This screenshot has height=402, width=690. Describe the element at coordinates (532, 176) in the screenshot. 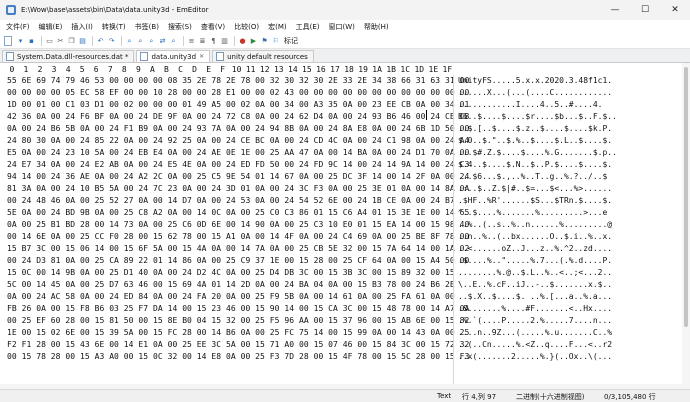

I see `text-column: ...$6...$.,..%..T..g..%.?../..$` at that location.